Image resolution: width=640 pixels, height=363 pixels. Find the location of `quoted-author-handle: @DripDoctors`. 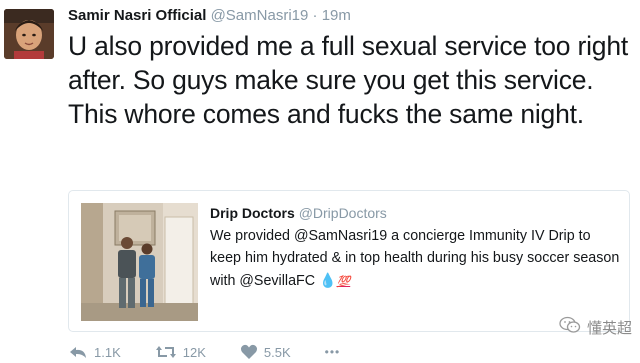

quoted-author-handle: @DripDoctors is located at coordinates (343, 213).